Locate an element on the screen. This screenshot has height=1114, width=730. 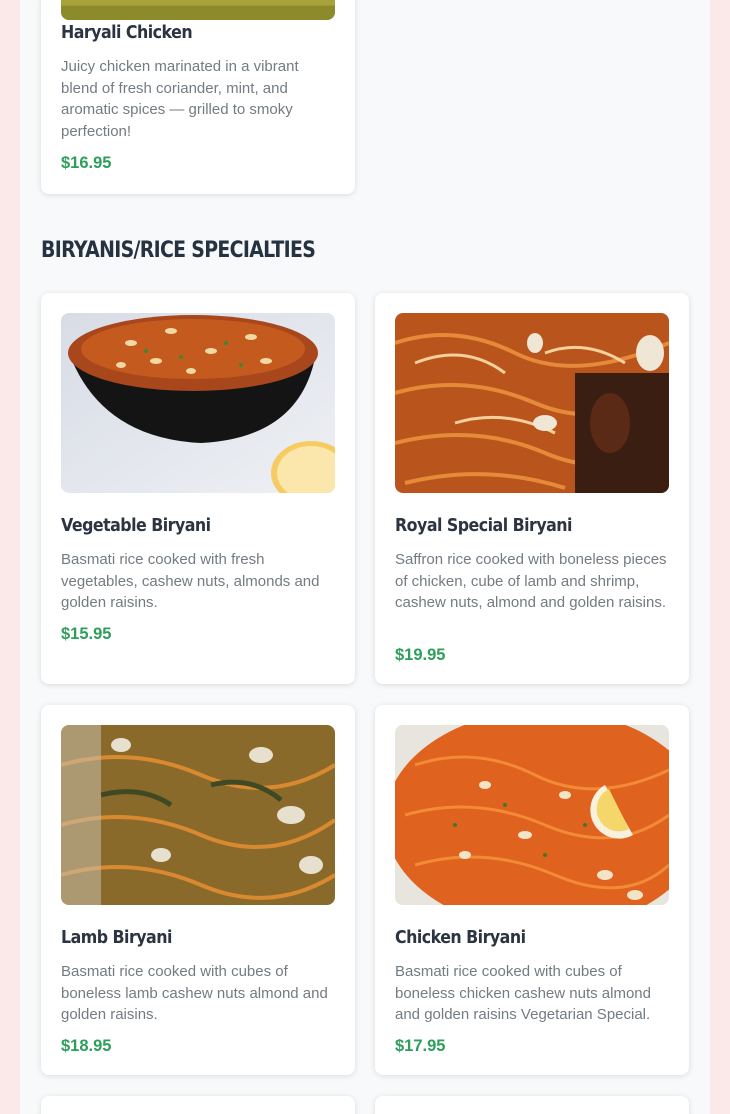
menu-item-card-next-left is located at coordinates (198, 1105).